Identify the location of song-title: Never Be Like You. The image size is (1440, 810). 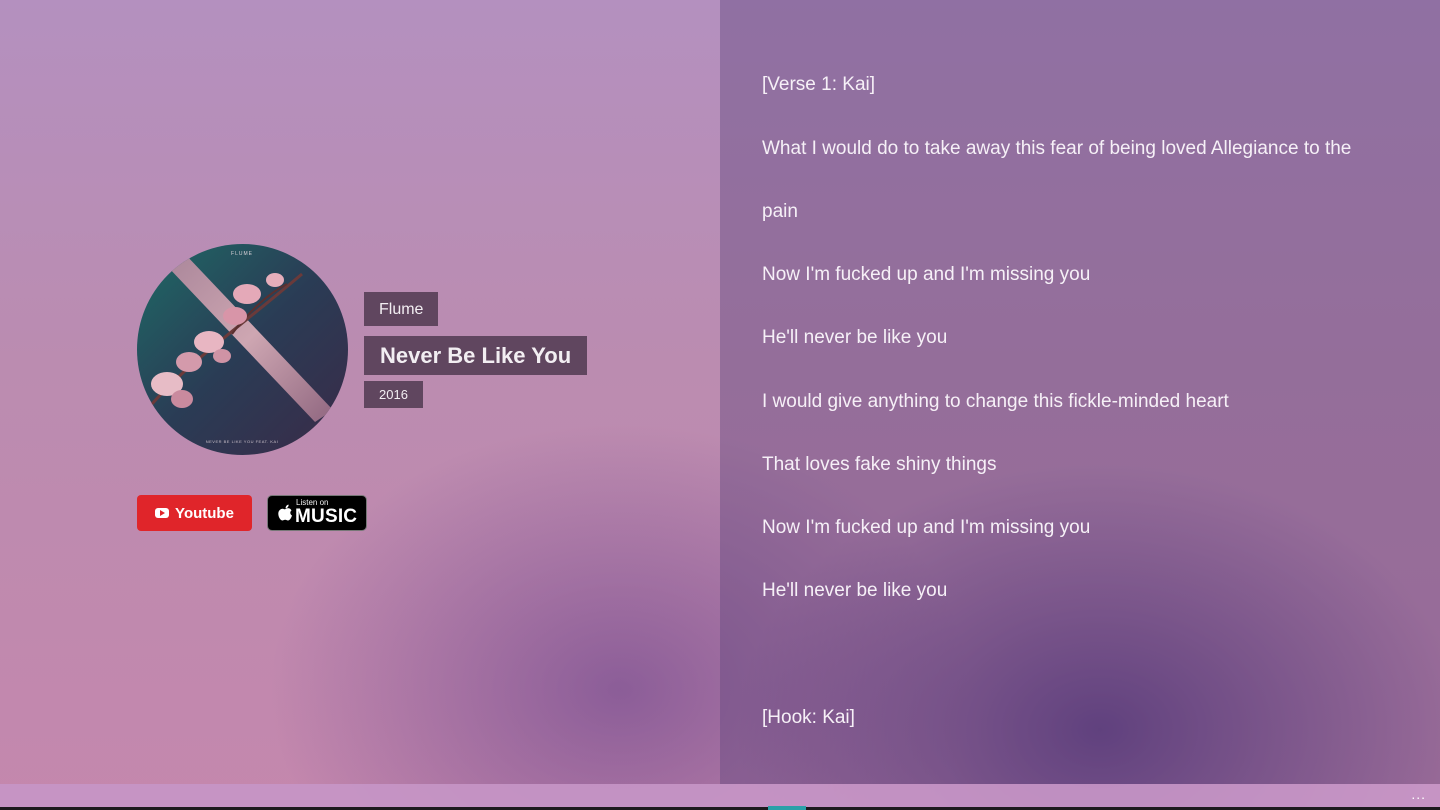
(476, 355).